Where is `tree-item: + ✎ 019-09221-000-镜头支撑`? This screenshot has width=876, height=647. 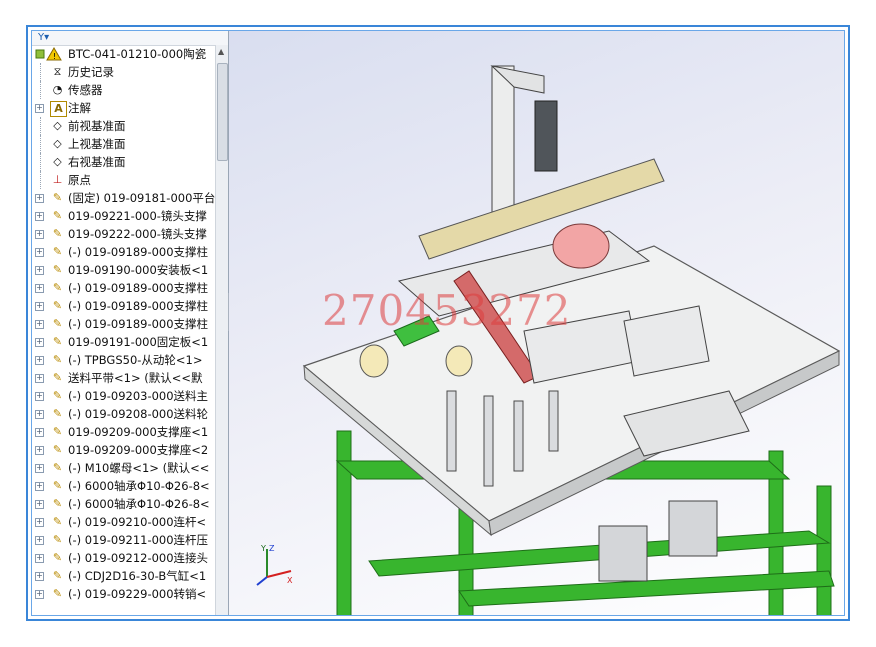 tree-item: + ✎ 019-09221-000-镜头支撑 is located at coordinates (123, 216).